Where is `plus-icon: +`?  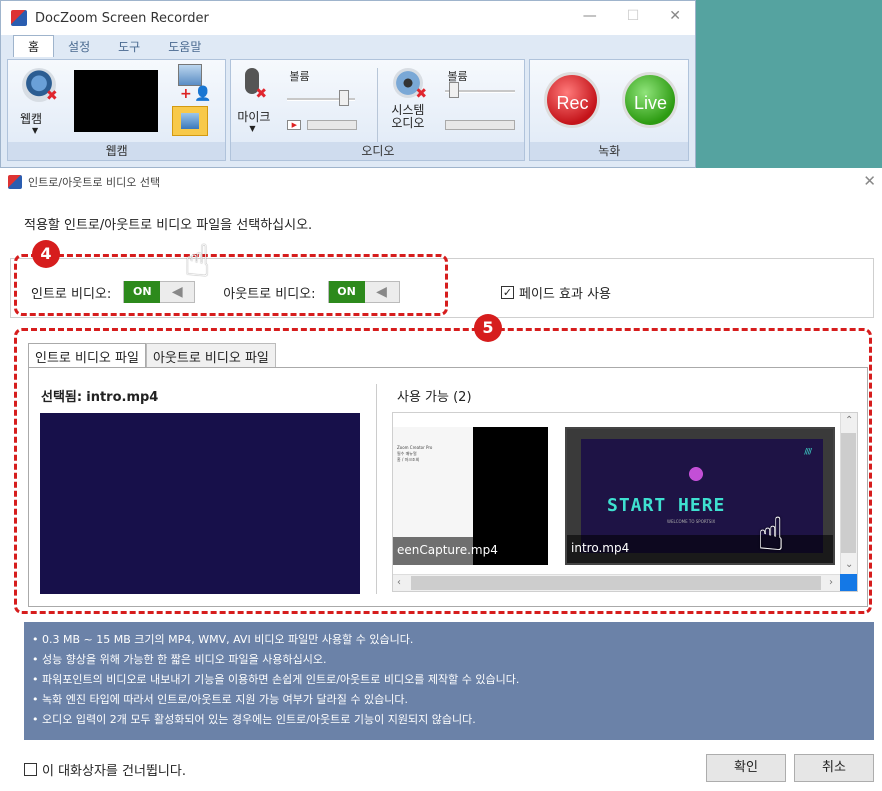 plus-icon: + is located at coordinates (186, 94).